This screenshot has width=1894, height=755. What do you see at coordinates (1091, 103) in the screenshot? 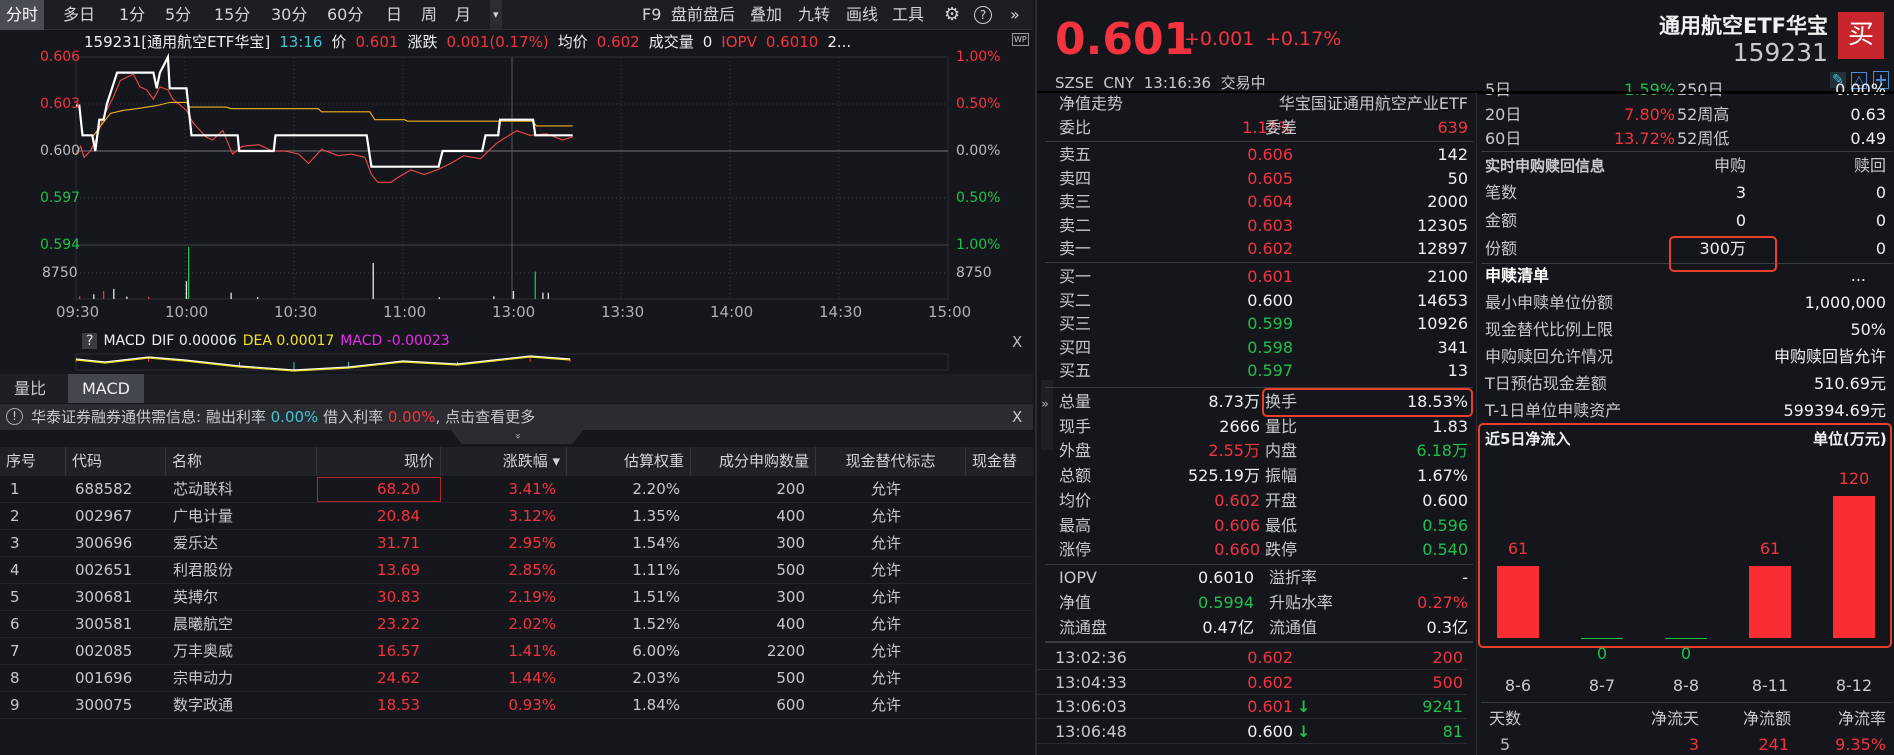
I see `nav-label: 净值走势` at bounding box center [1091, 103].